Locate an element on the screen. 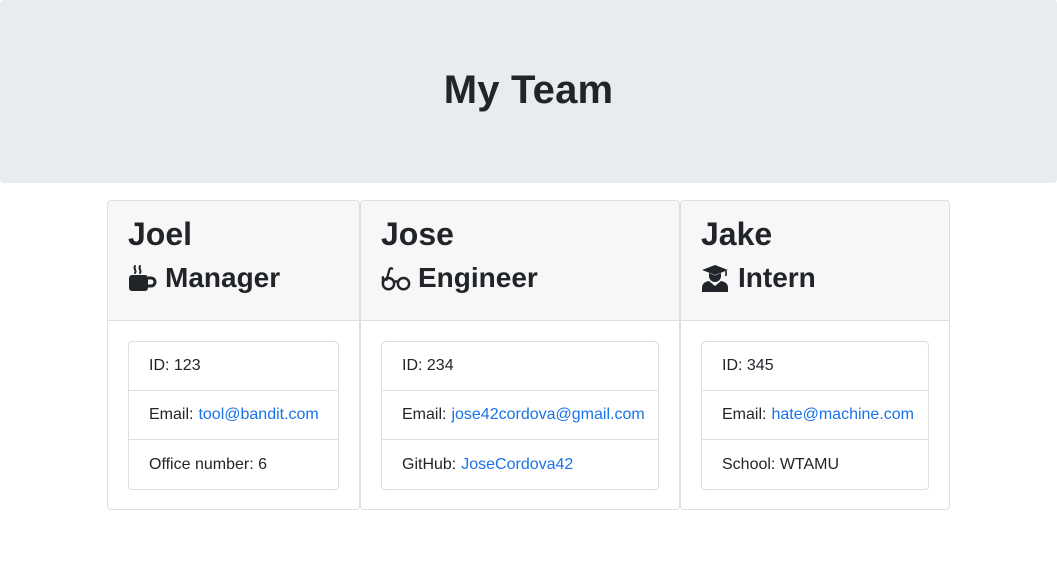 This screenshot has height=567, width=1057. email-link: tool@bandit.com is located at coordinates (258, 415).